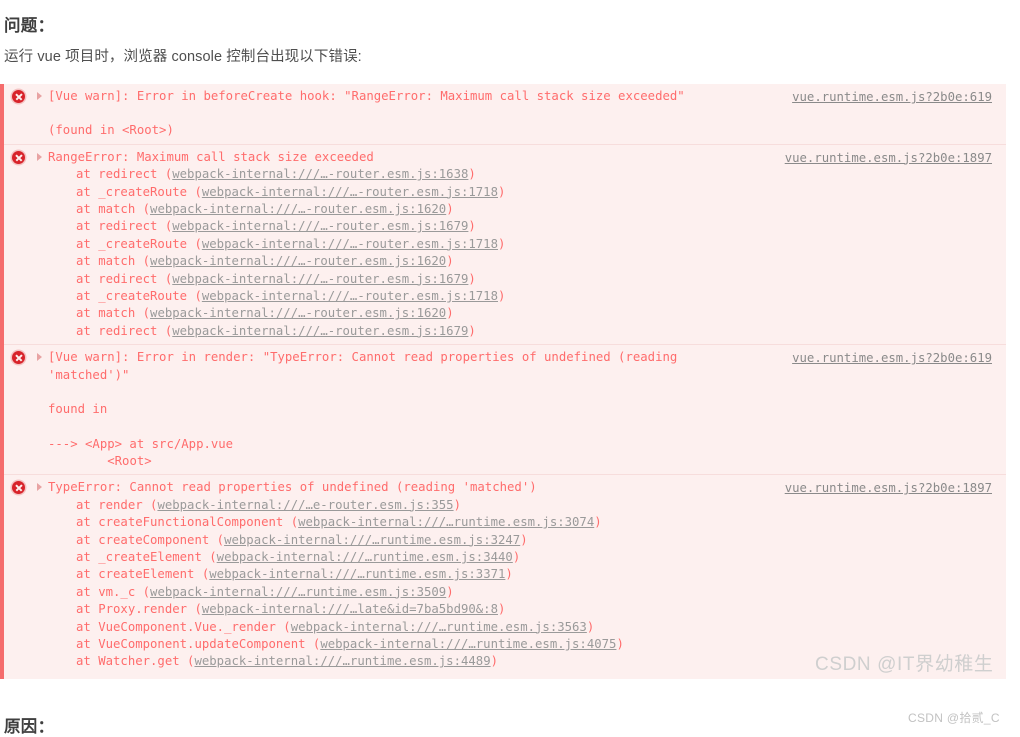 The image size is (1020, 737). I want to click on page-title: 问题：, so click(29, 26).